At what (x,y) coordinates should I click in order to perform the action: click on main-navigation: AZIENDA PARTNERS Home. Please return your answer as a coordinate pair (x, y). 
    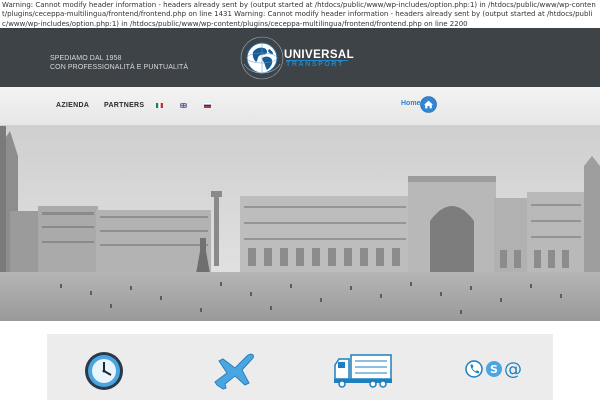
    Looking at the image, I should click on (300, 106).